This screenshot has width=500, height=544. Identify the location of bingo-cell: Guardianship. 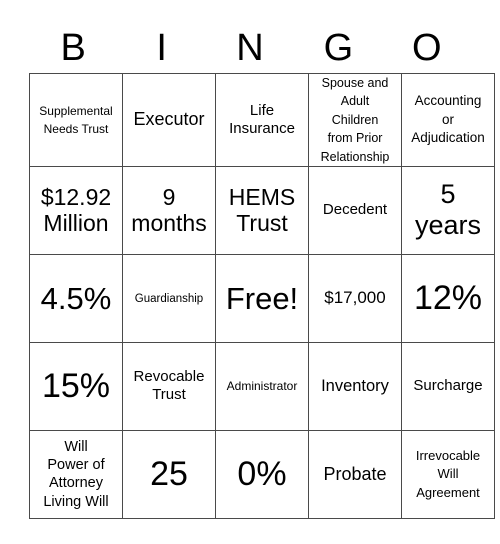
(169, 298).